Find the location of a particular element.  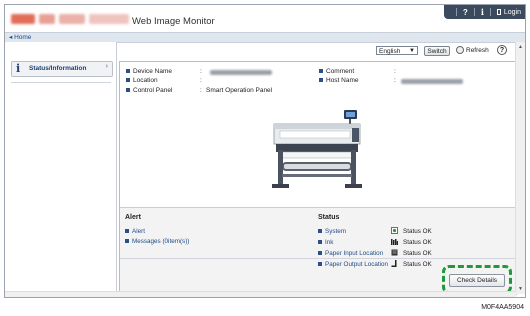

paper-output-icon is located at coordinates (394, 263).